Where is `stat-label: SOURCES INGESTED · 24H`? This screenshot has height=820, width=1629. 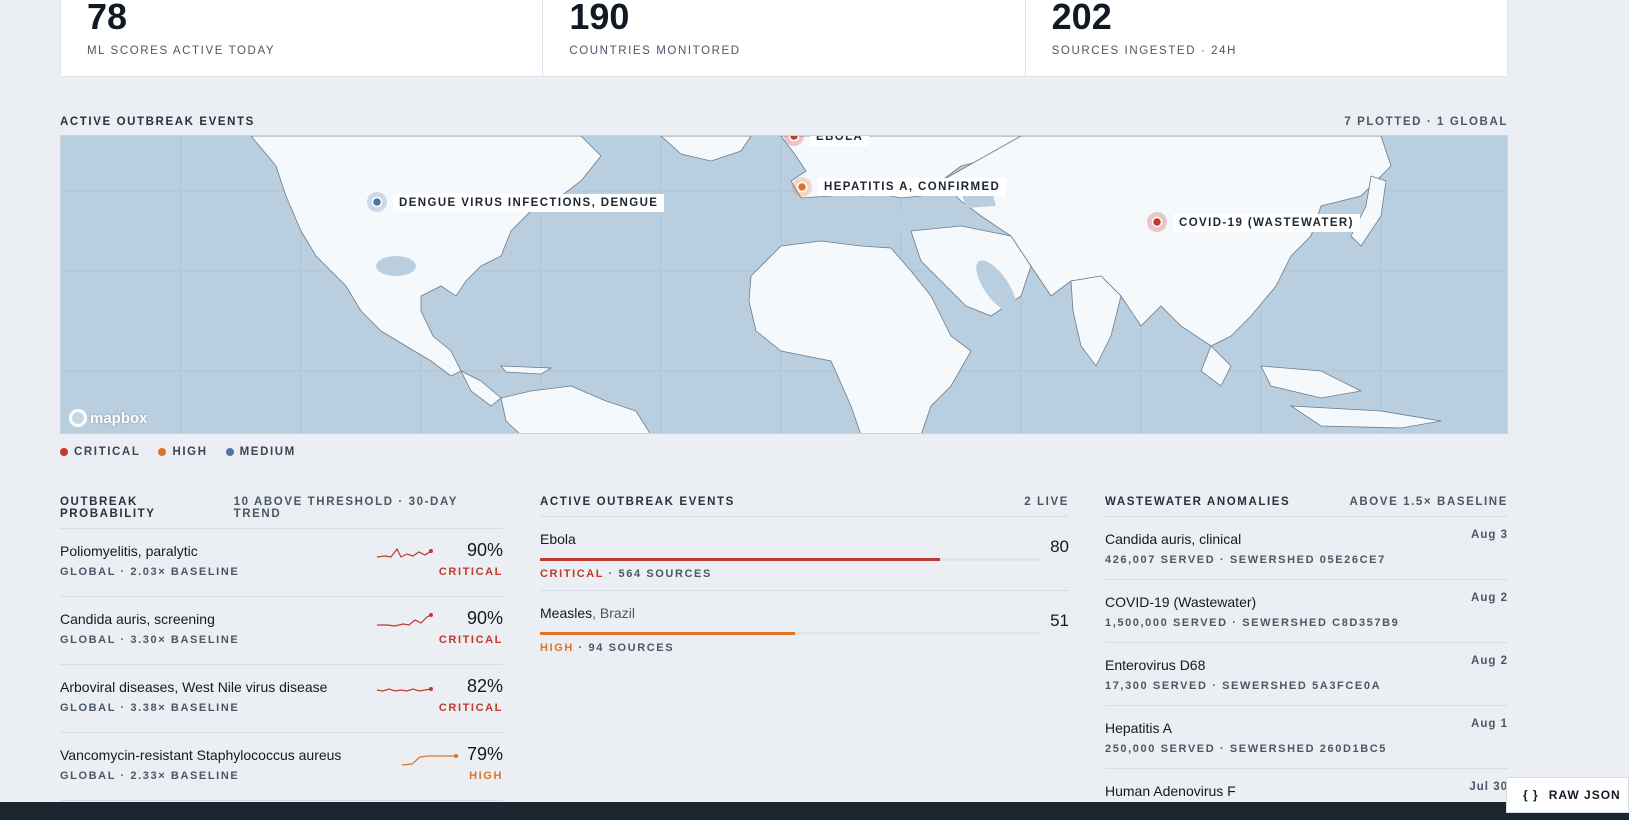
stat-label: SOURCES INGESTED · 24H is located at coordinates (1144, 51).